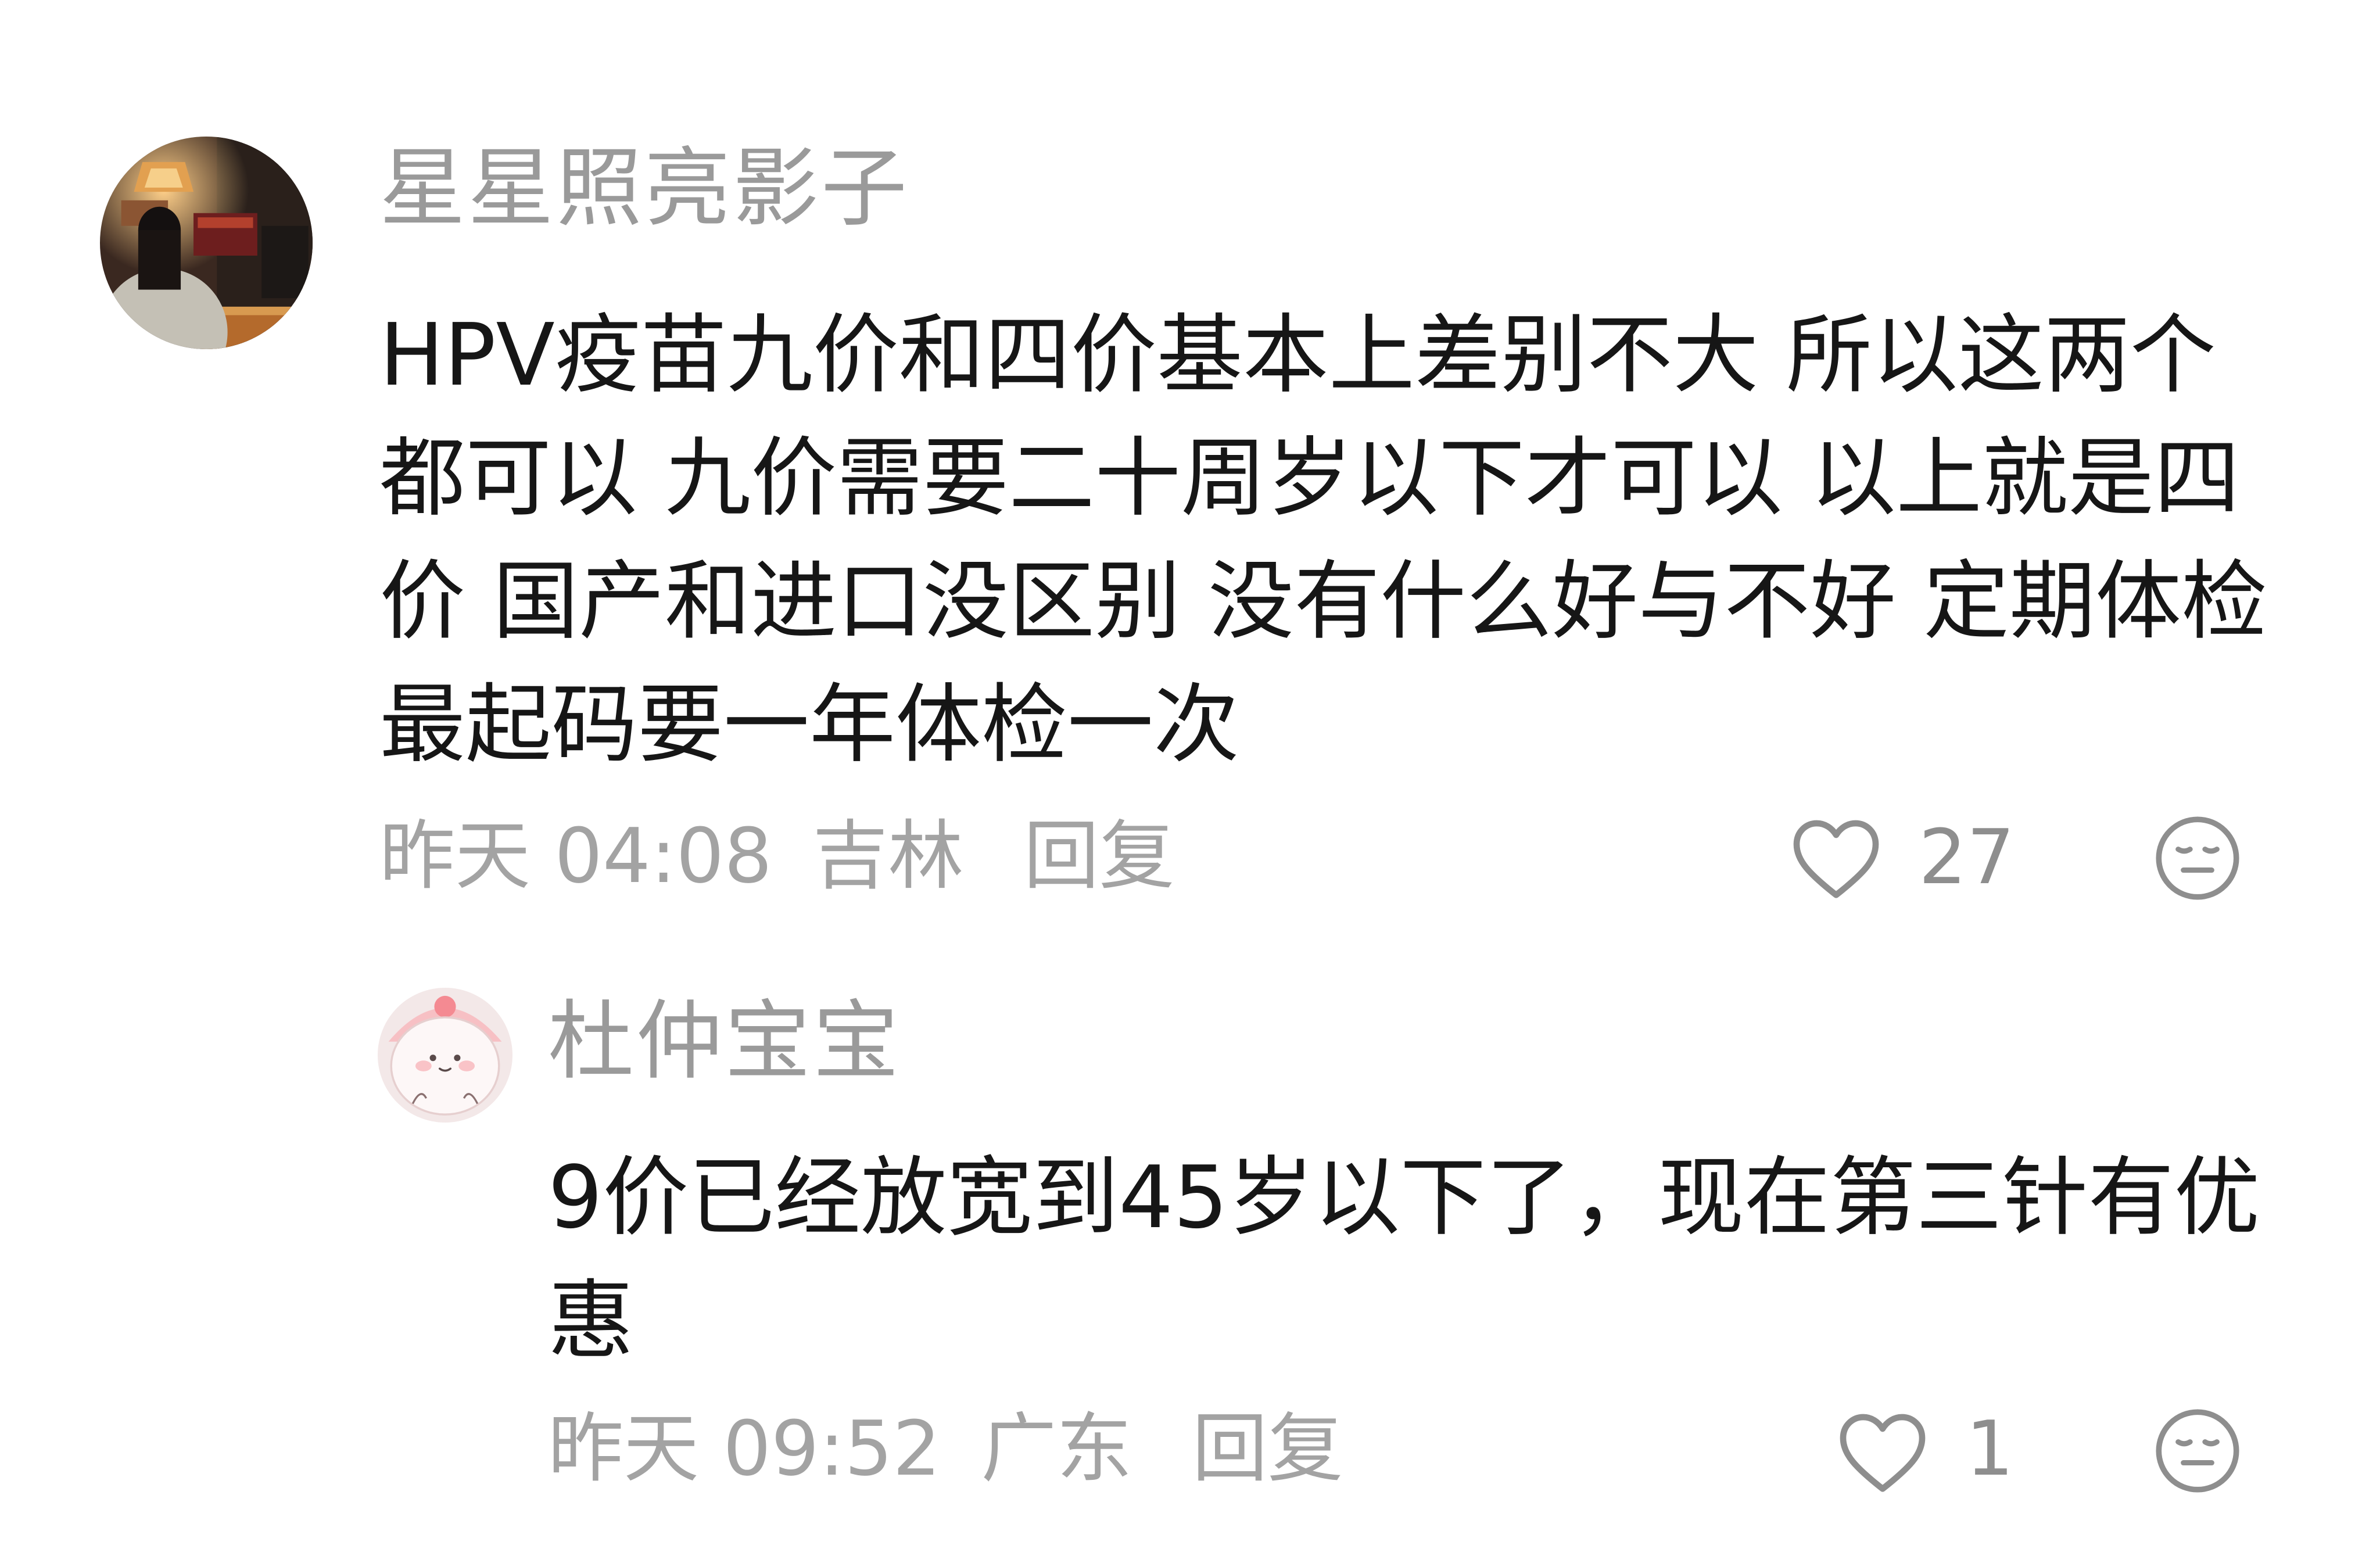 The height and width of the screenshot is (1556, 2380). What do you see at coordinates (1056, 1448) in the screenshot?
I see `comment-location: 广东` at bounding box center [1056, 1448].